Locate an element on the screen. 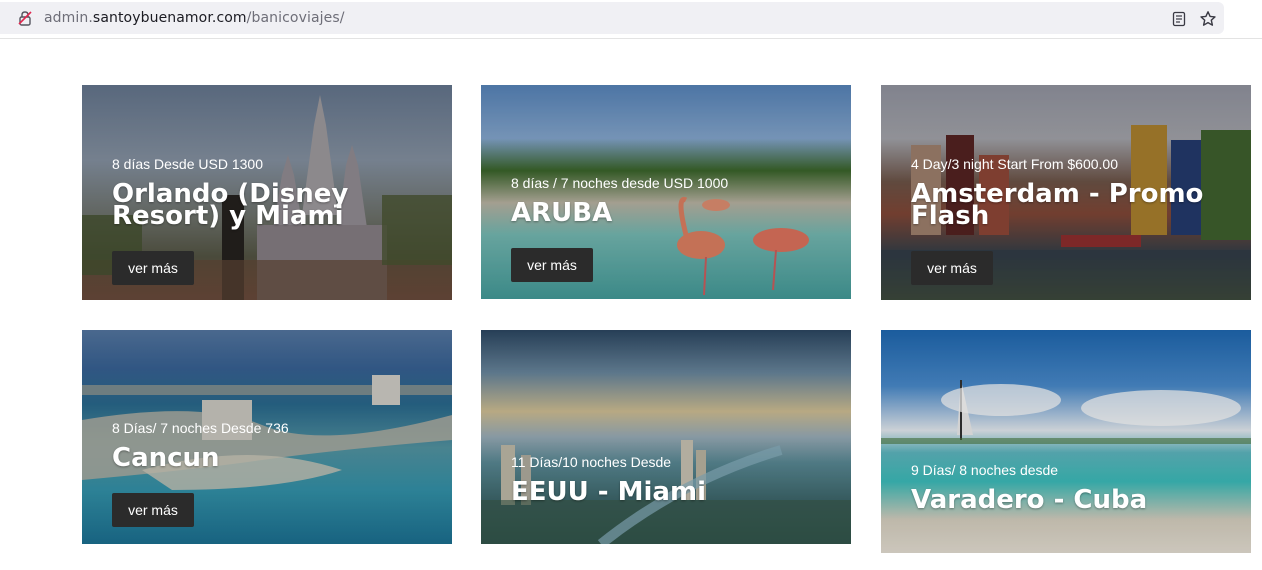 Image resolution: width=1262 pixels, height=570 pixels. url-text: admin.santoybuenamor.com/banicoviajes/ is located at coordinates (194, 18).